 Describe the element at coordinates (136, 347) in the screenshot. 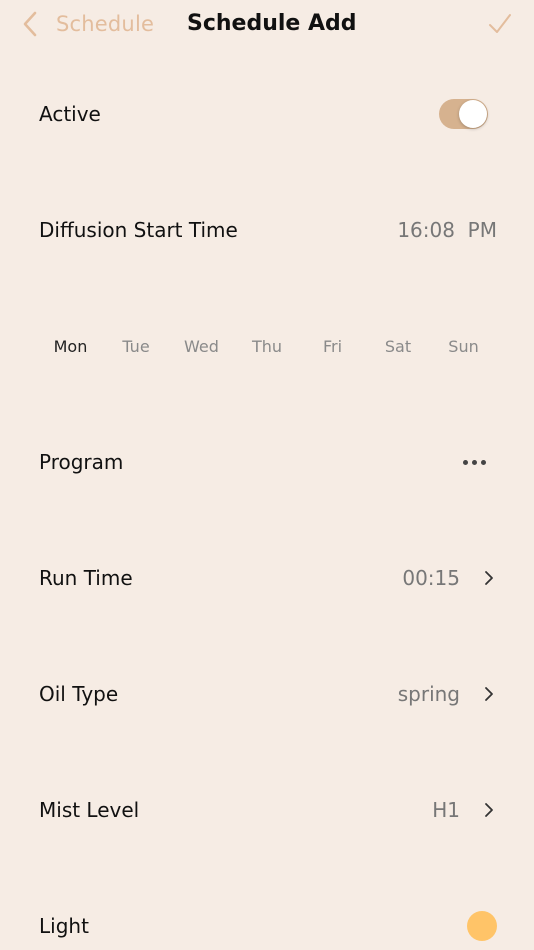

I see `day-tue: Tue` at that location.